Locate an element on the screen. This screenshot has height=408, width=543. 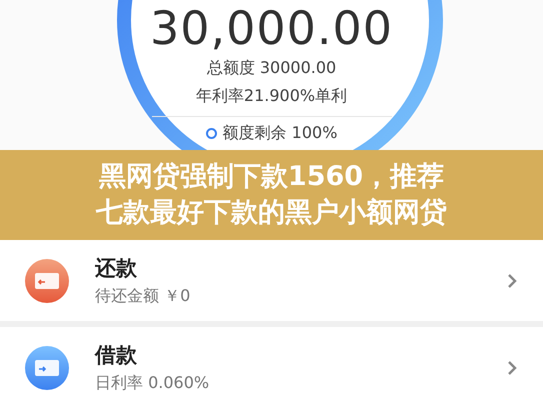
banner-title: 七款最好下款的黑户小额网贷 is located at coordinates (271, 213).